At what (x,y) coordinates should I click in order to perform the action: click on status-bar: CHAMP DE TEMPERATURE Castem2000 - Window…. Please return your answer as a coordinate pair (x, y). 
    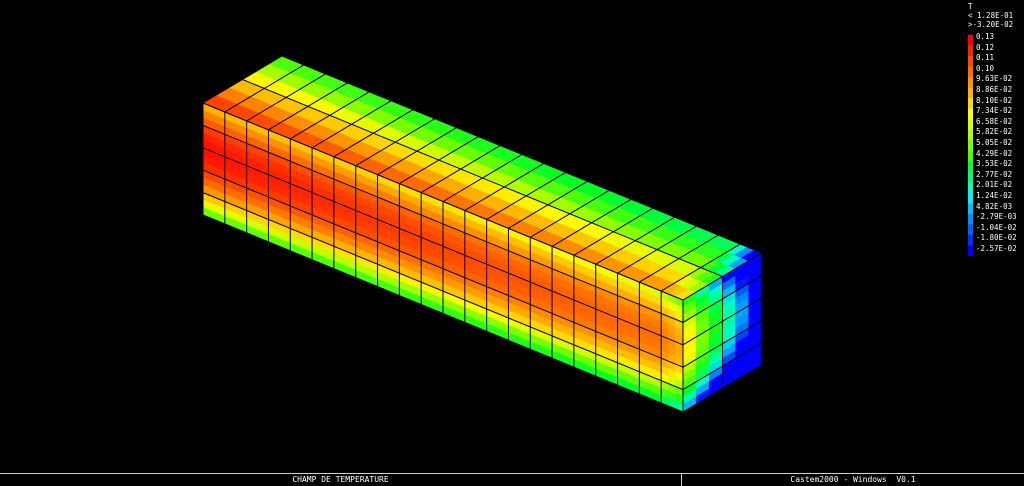
    Looking at the image, I should click on (512, 479).